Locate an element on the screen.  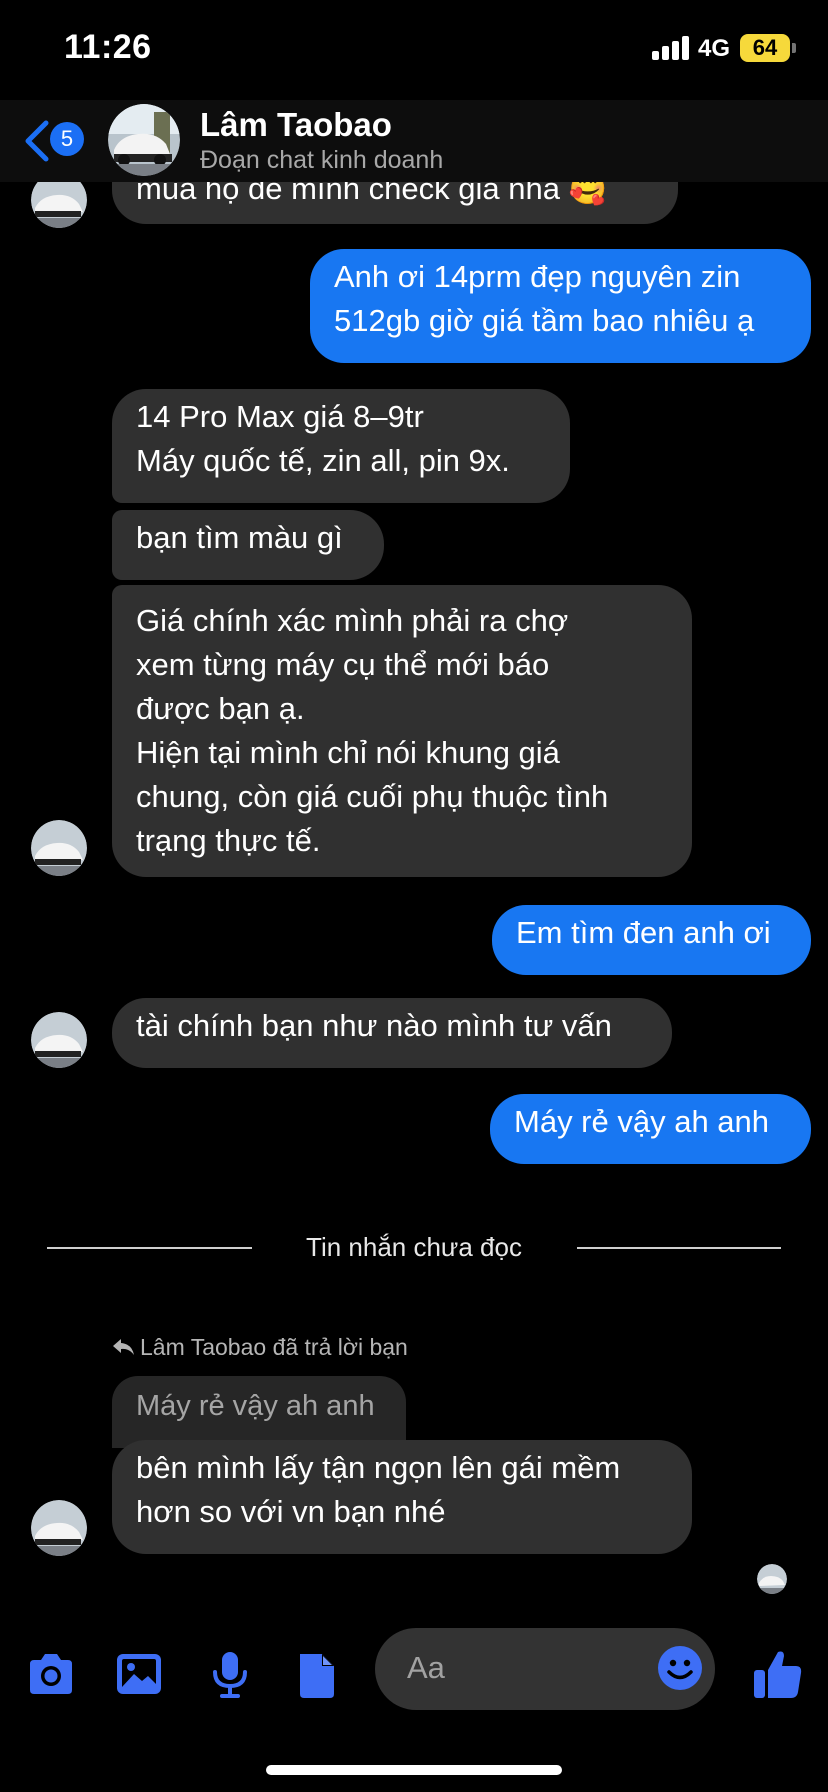
message-bubble-outgoing: Máy rẻ vậy ah anh is located at coordinates (650, 1129).